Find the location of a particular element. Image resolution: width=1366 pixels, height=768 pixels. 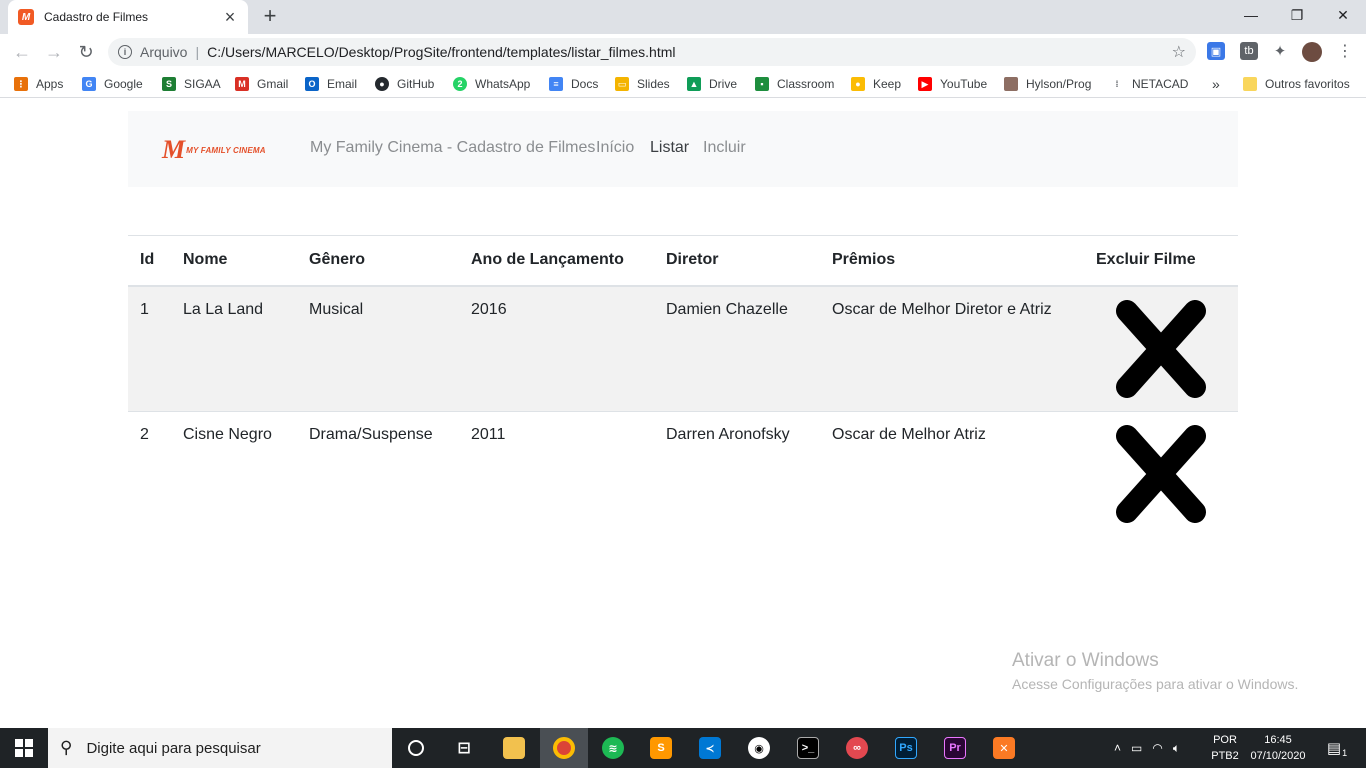

bookmark-sigaa: S SIGAA is located at coordinates (191, 84).